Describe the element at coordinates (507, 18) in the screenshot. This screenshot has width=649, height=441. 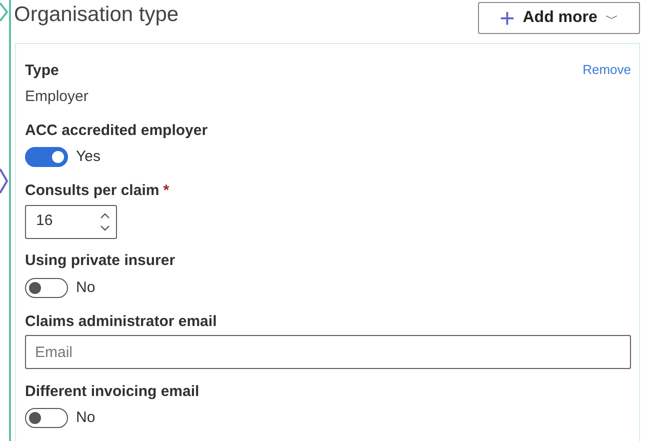
I see `plus-icon: +` at that location.